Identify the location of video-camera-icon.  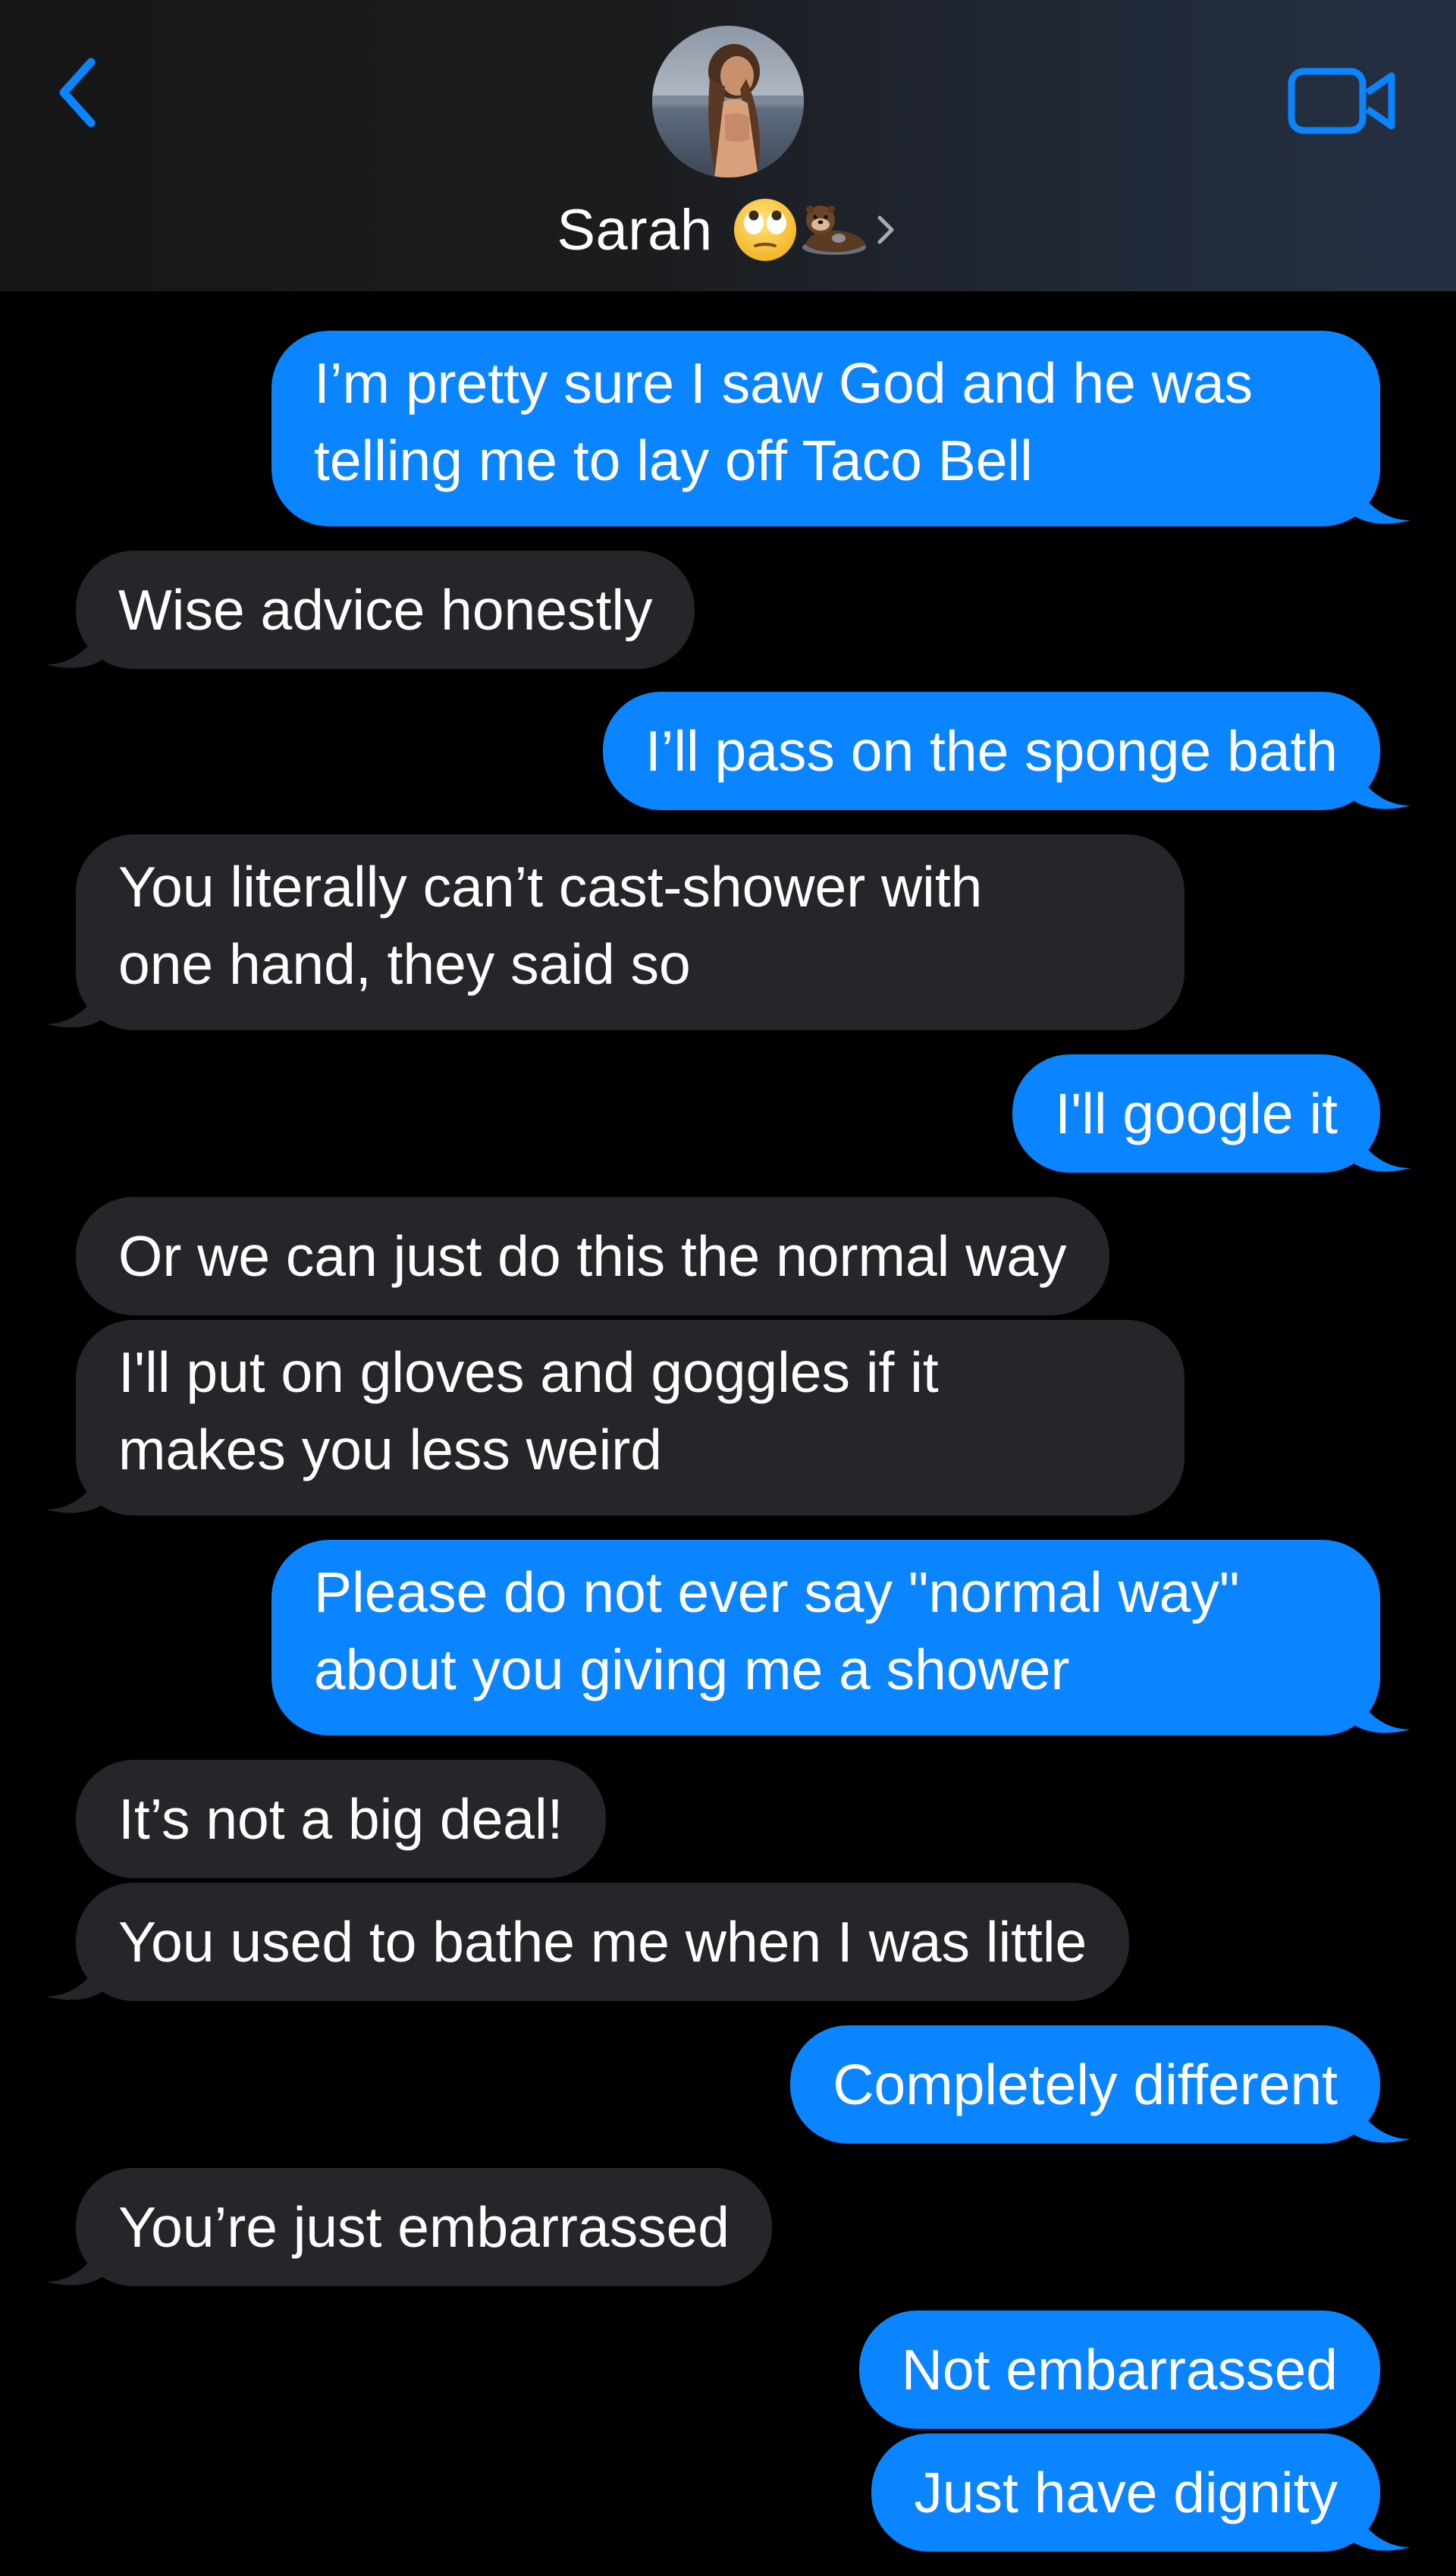
(1341, 101).